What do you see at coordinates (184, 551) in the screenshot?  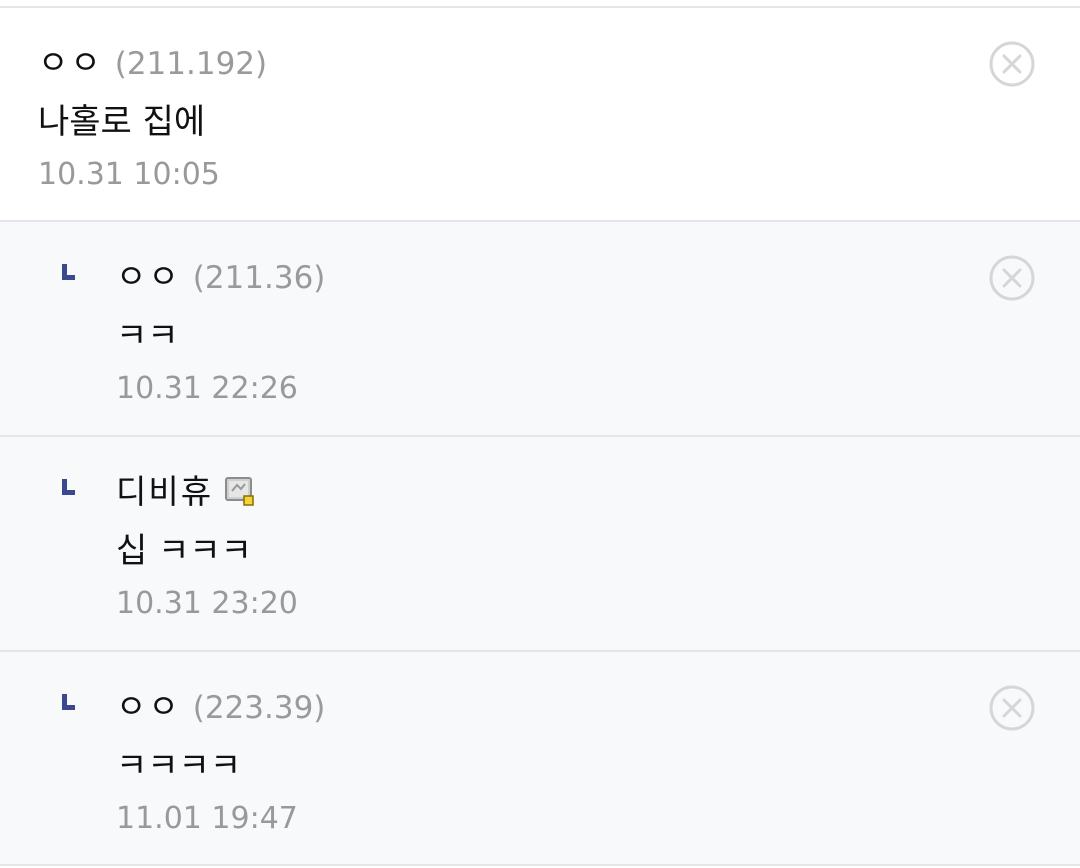 I see `comment-text: 십 ㅋㅋㅋ` at bounding box center [184, 551].